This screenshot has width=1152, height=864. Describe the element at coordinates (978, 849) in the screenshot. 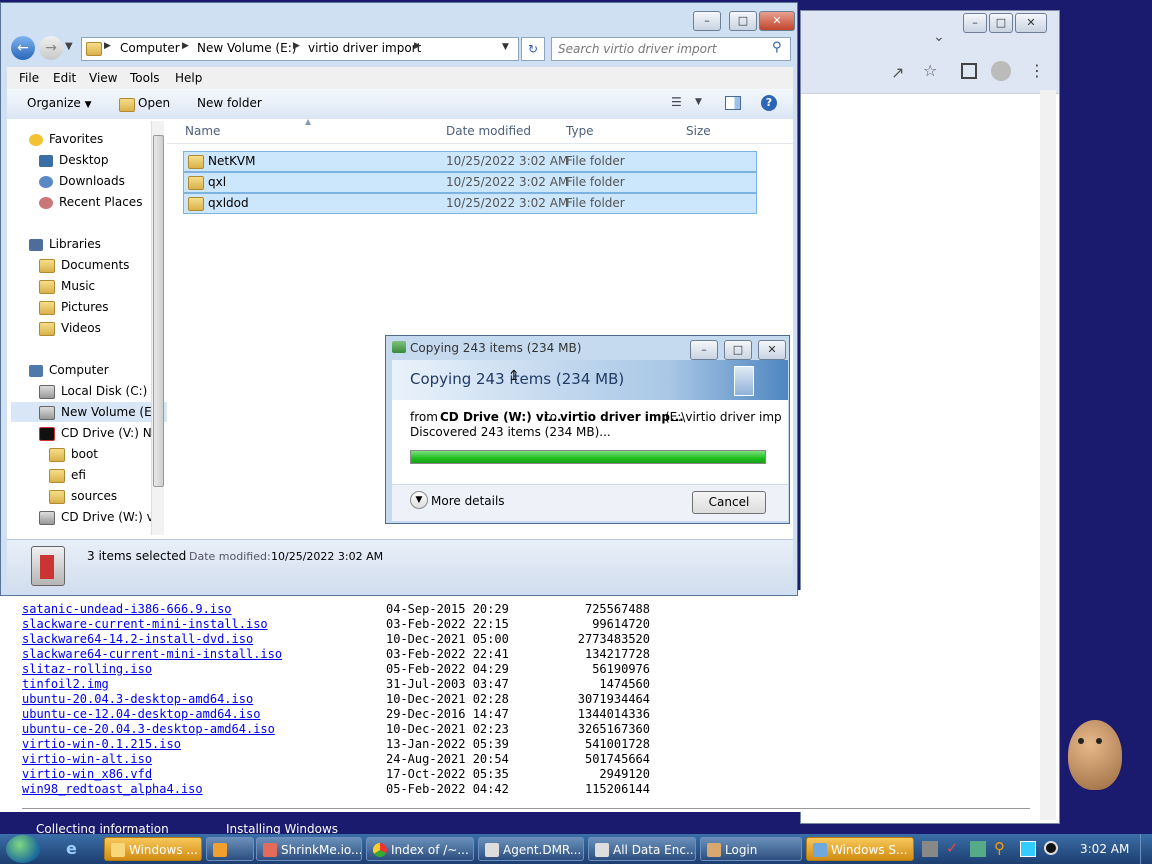

I see `tray-tool-icon` at that location.